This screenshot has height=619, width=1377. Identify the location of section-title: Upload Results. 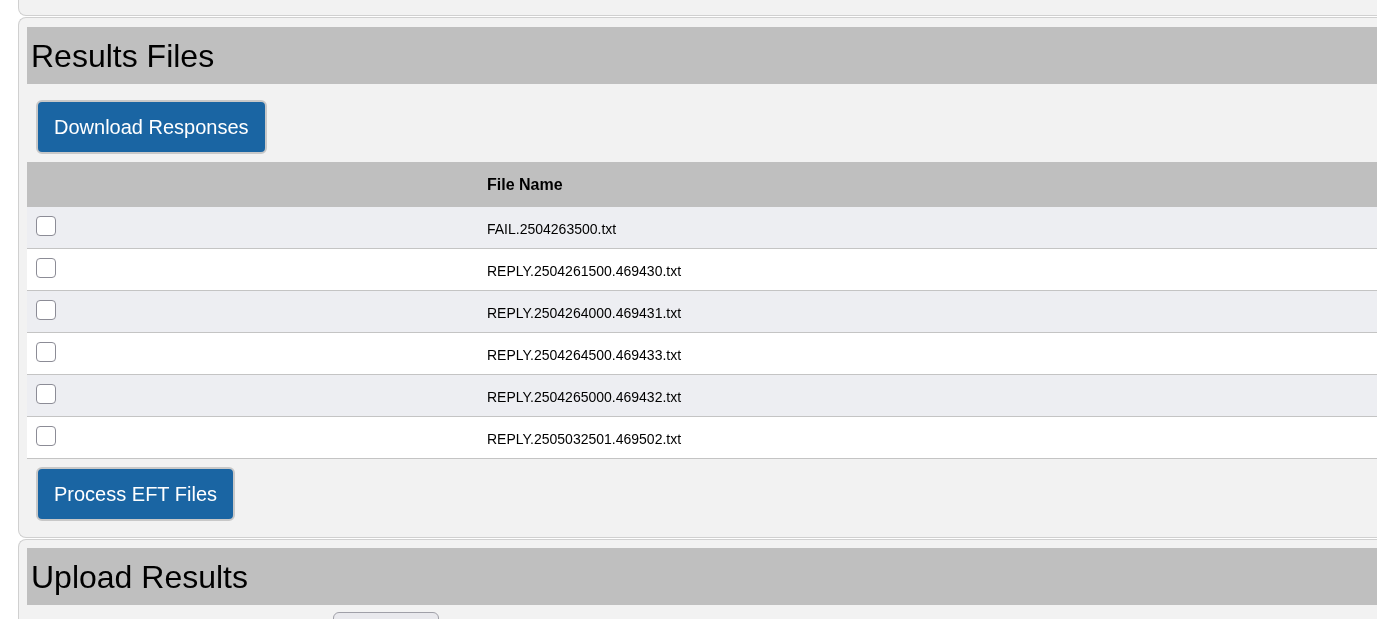
(139, 577).